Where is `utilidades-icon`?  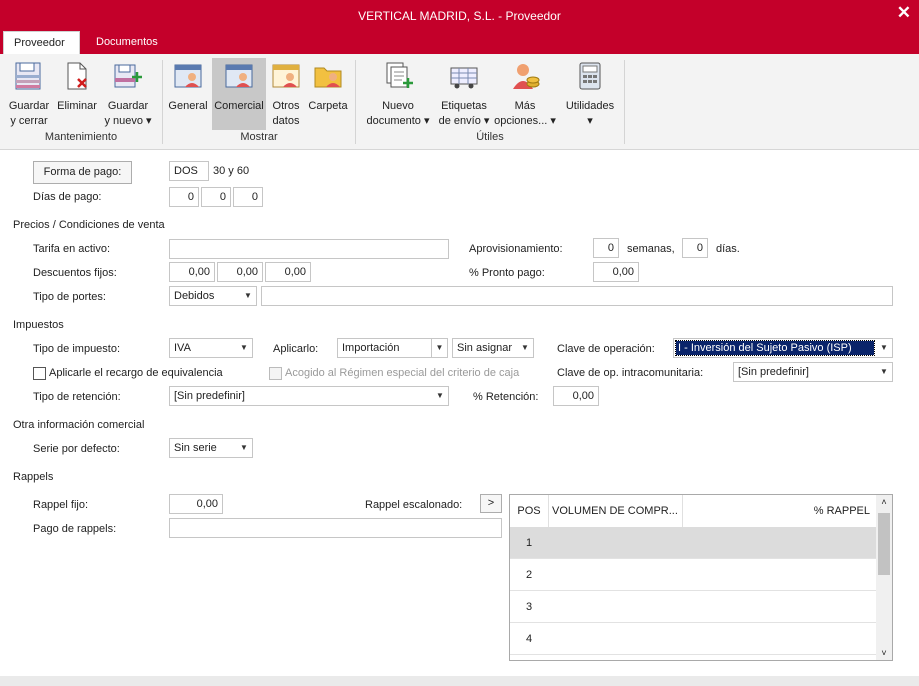 utilidades-icon is located at coordinates (590, 76).